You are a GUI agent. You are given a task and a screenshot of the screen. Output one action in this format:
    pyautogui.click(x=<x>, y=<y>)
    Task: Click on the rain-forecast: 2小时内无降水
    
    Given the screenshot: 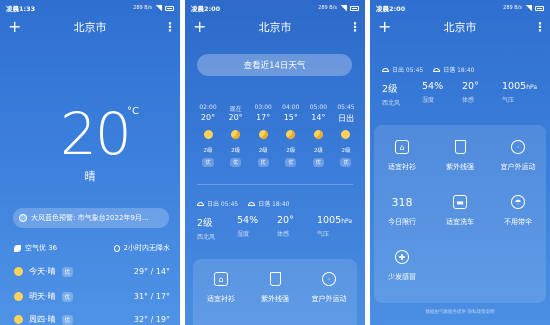 What is the action you would take?
    pyautogui.click(x=141, y=248)
    